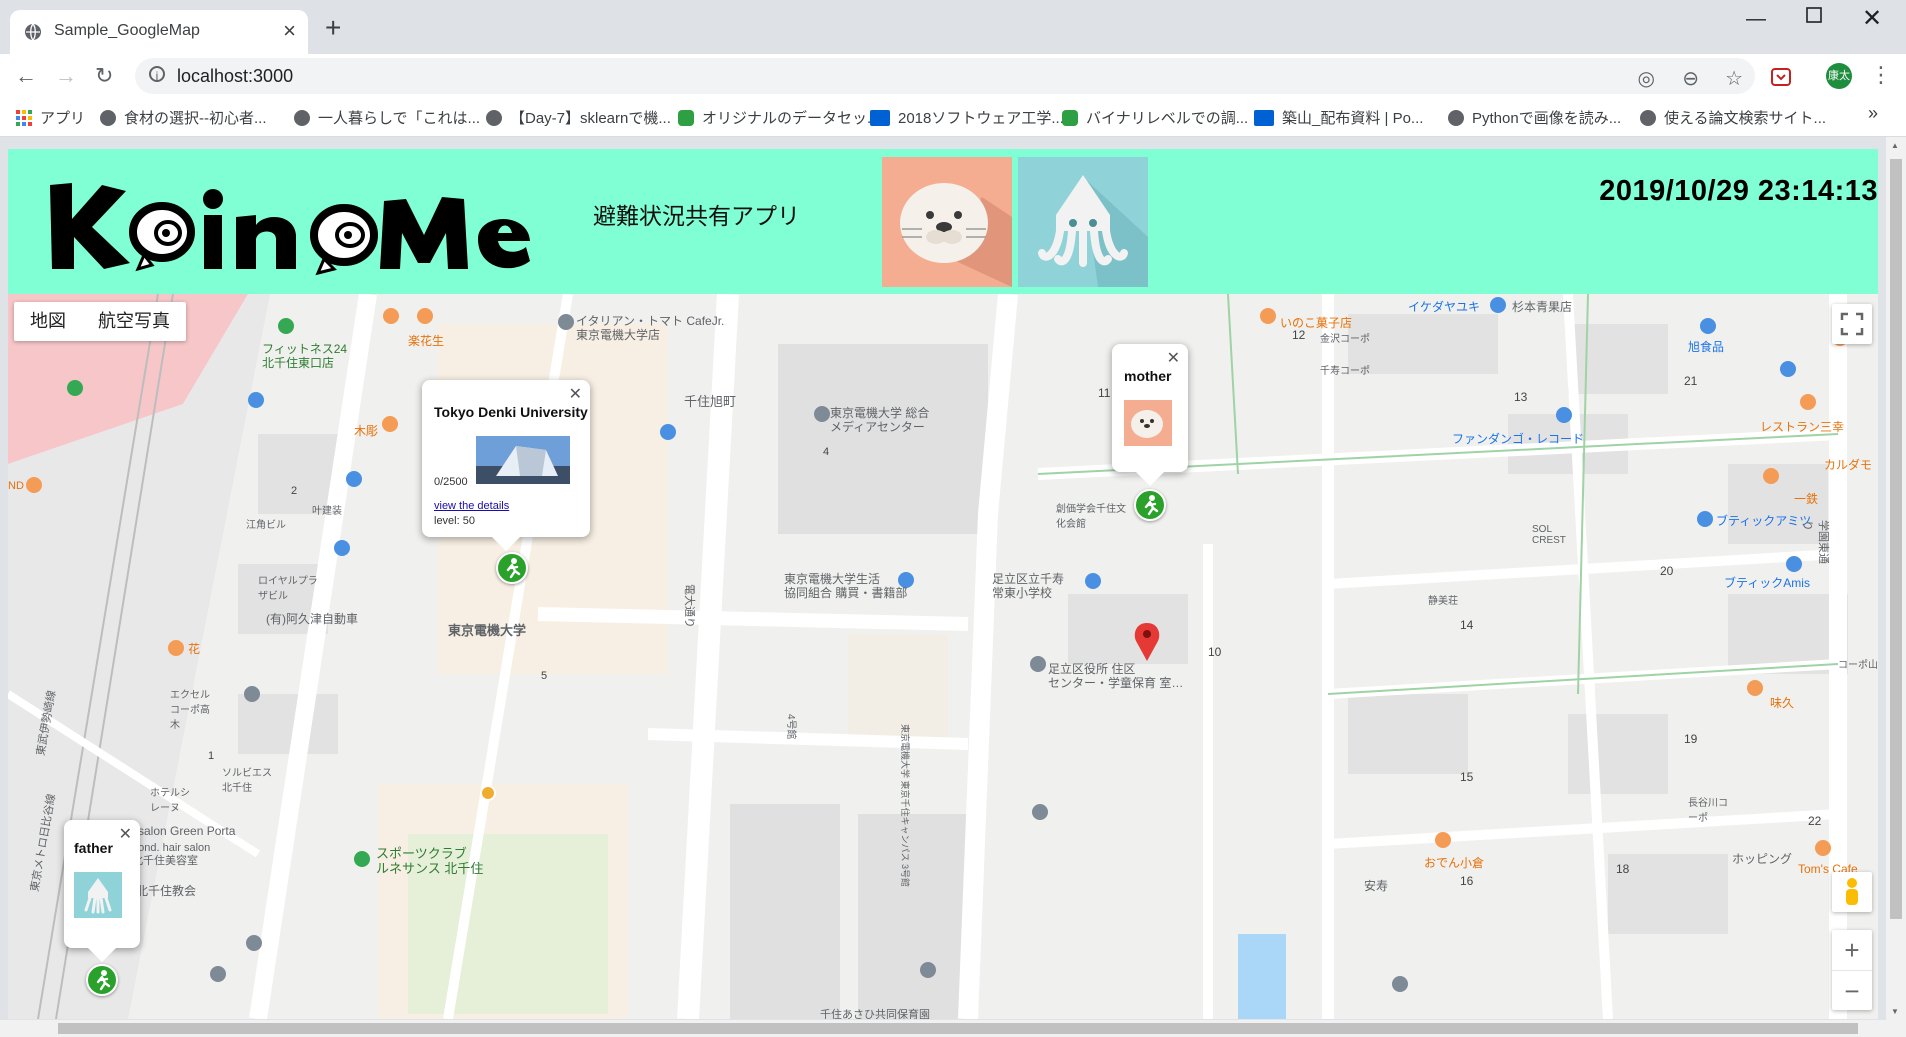 This screenshot has height=1037, width=1906. What do you see at coordinates (1667, 571) in the screenshot?
I see `block-number: 20` at bounding box center [1667, 571].